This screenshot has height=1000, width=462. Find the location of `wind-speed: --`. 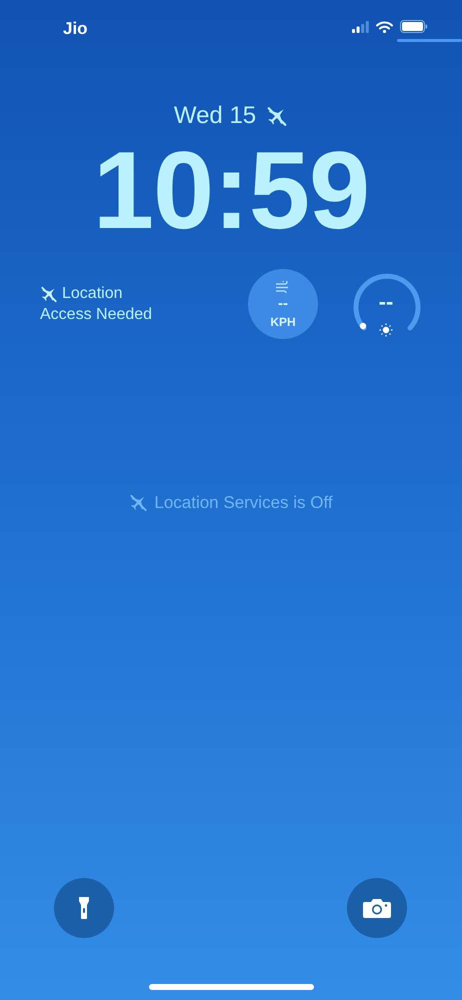

wind-speed: -- is located at coordinates (283, 303).